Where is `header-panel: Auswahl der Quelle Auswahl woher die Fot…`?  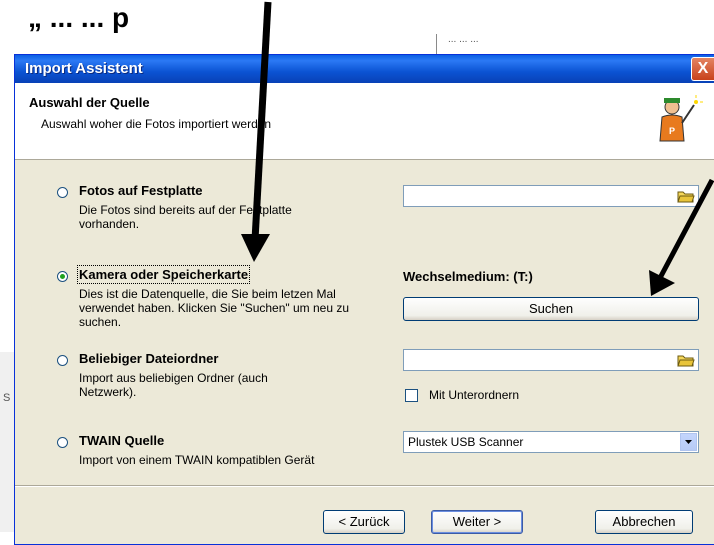
header-panel: Auswahl der Quelle Auswahl woher die Fot… is located at coordinates (364, 121).